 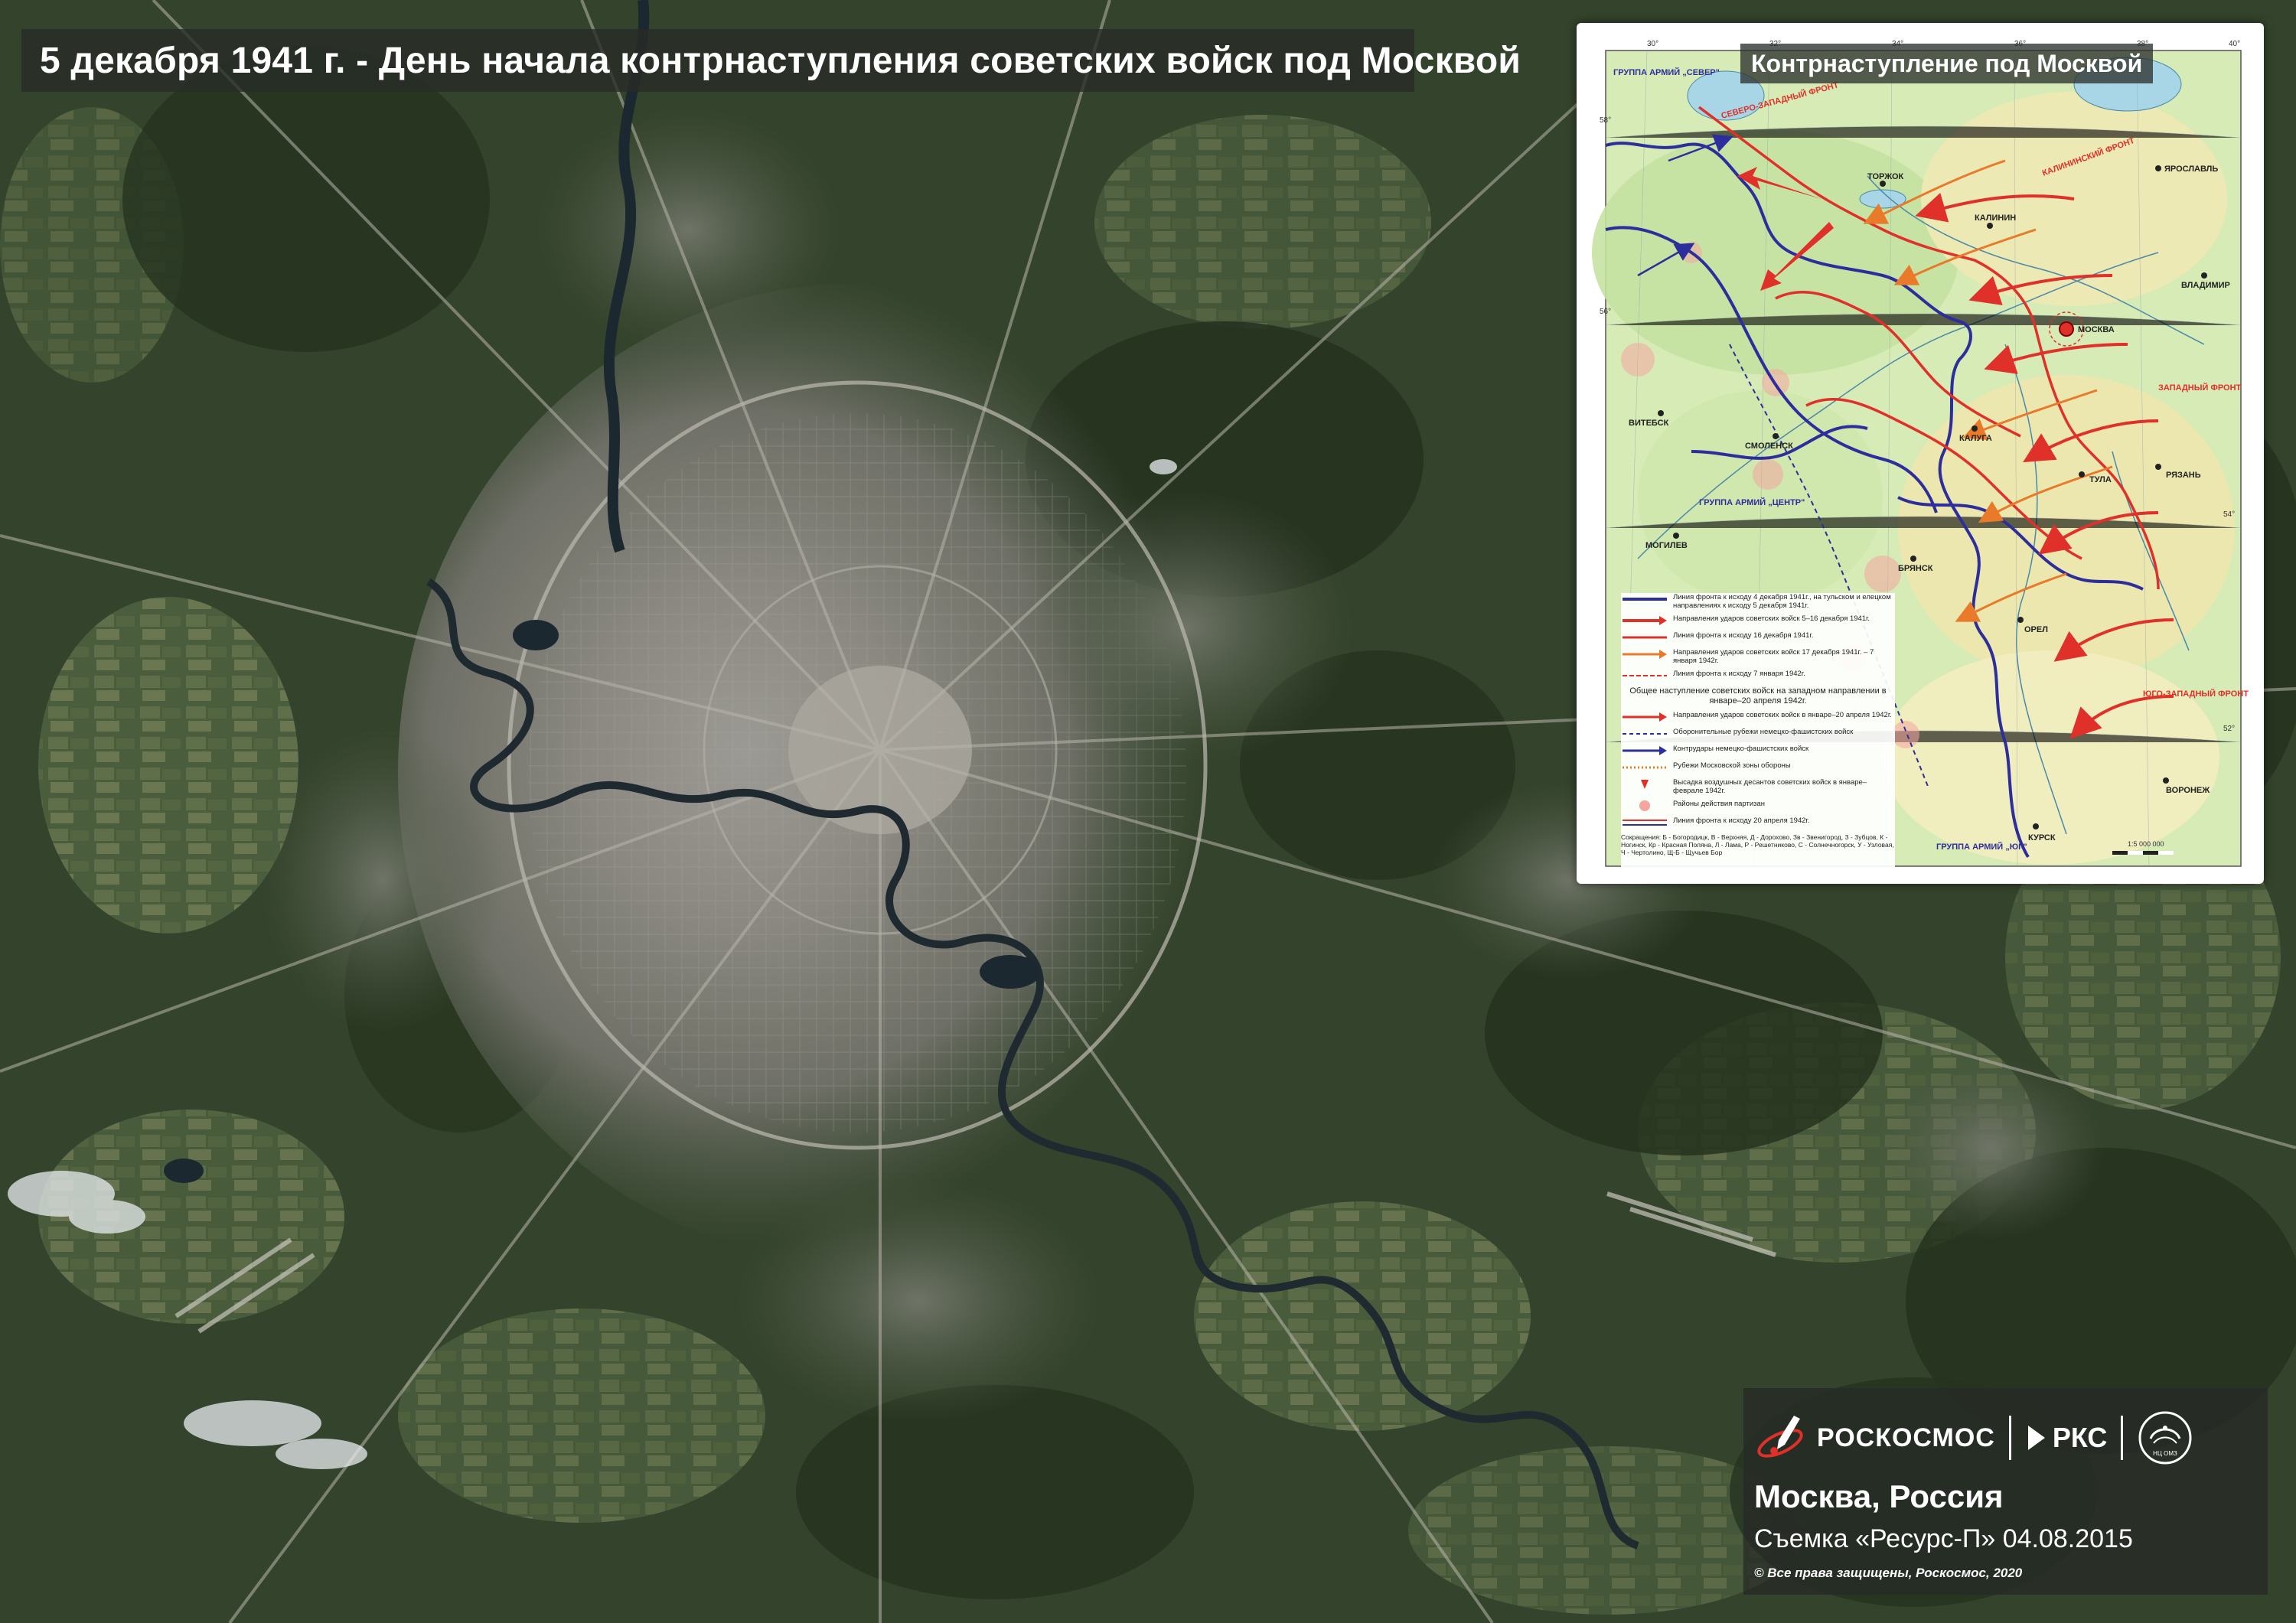 What do you see at coordinates (2143, 853) in the screenshot?
I see `scale-bar` at bounding box center [2143, 853].